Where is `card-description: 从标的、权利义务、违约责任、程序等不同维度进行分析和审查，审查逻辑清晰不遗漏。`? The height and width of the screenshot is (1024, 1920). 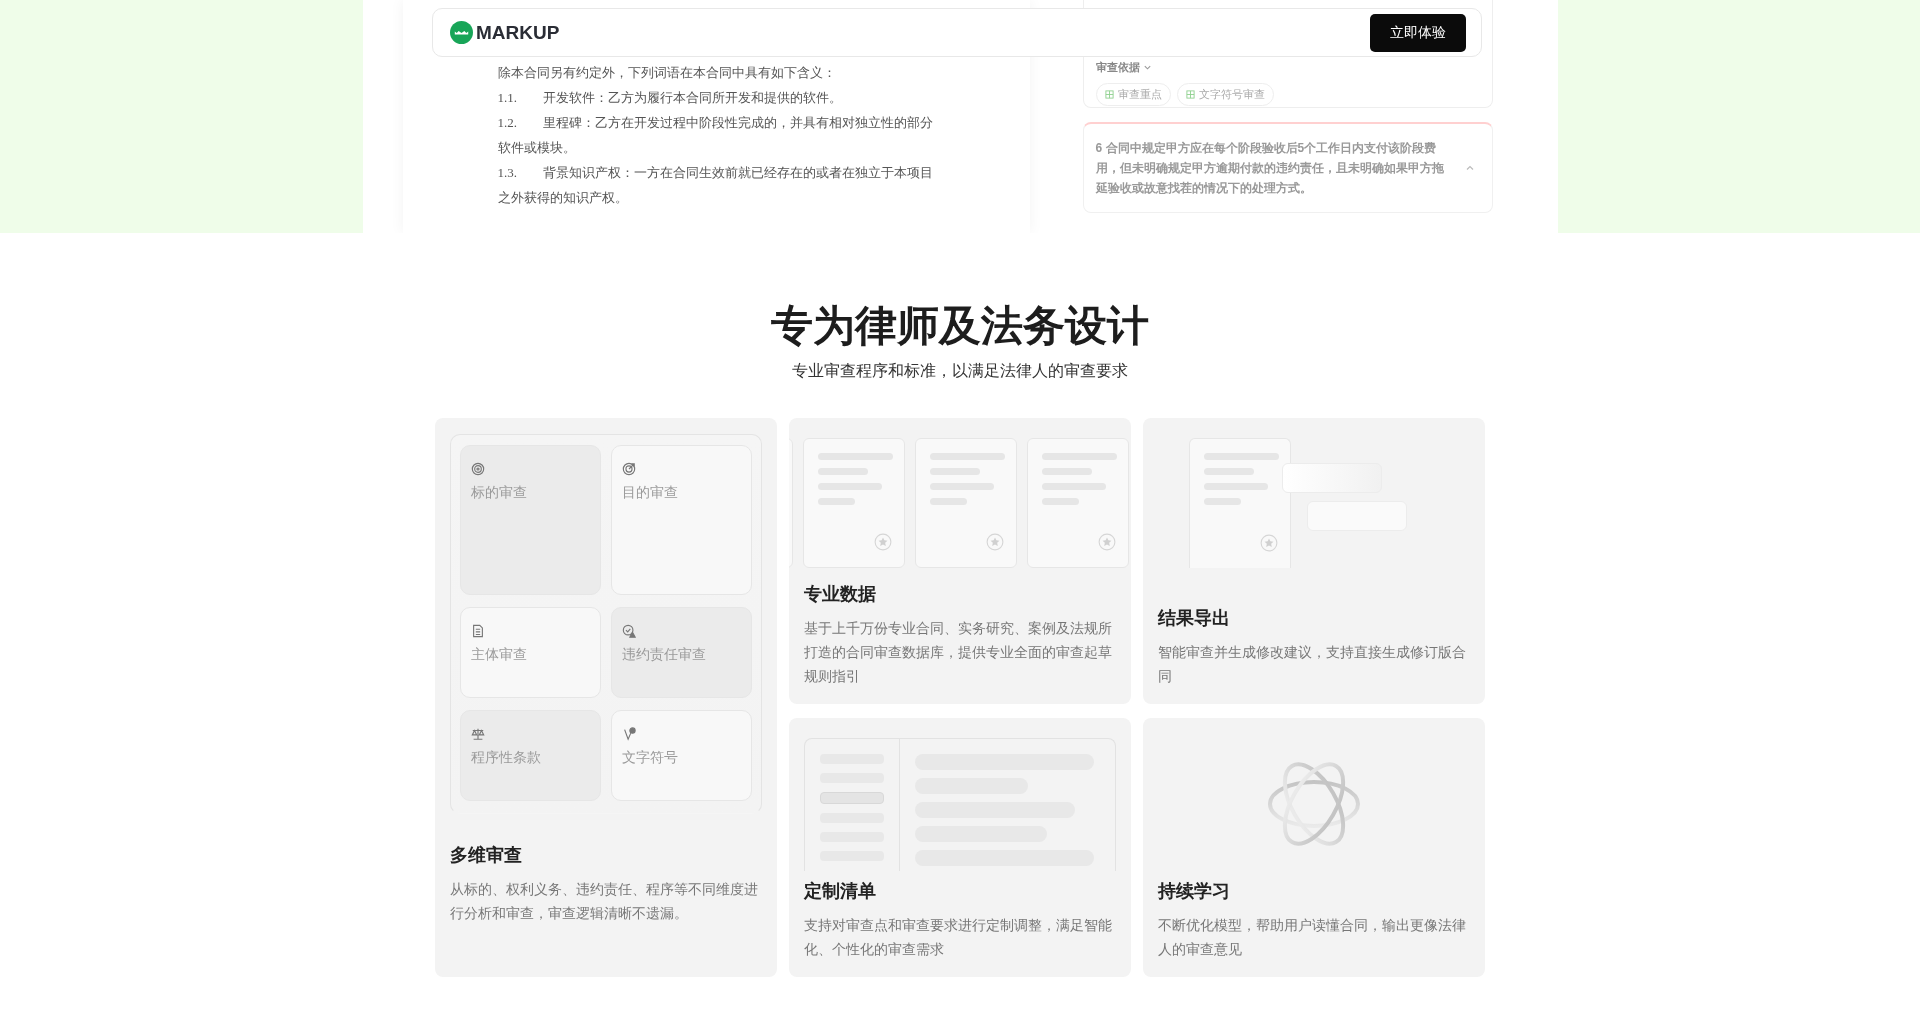
card-description: 从标的、权利义务、违约责任、程序等不同维度进行分析和审查，审查逻辑清晰不遗漏。 is located at coordinates (604, 901).